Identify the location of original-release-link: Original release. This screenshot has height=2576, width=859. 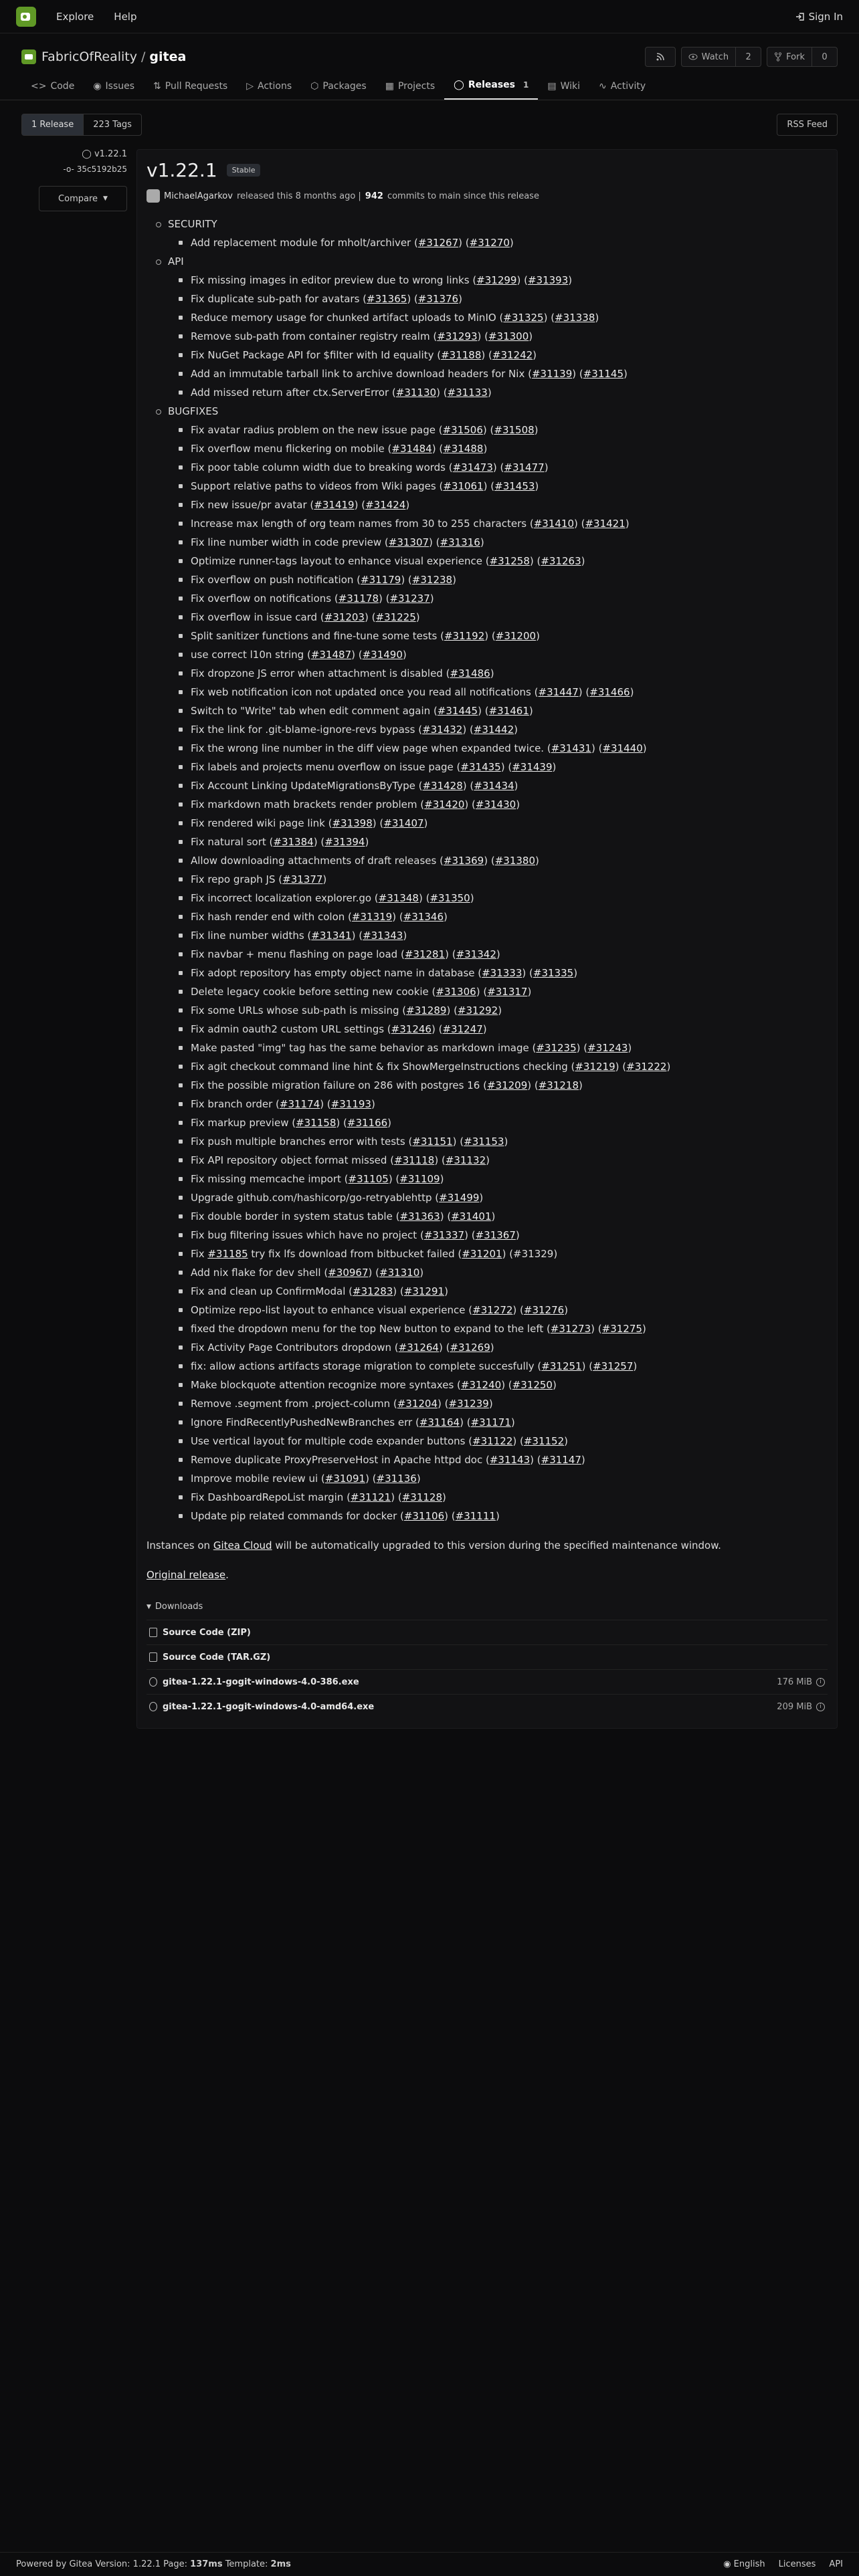
(186, 1575).